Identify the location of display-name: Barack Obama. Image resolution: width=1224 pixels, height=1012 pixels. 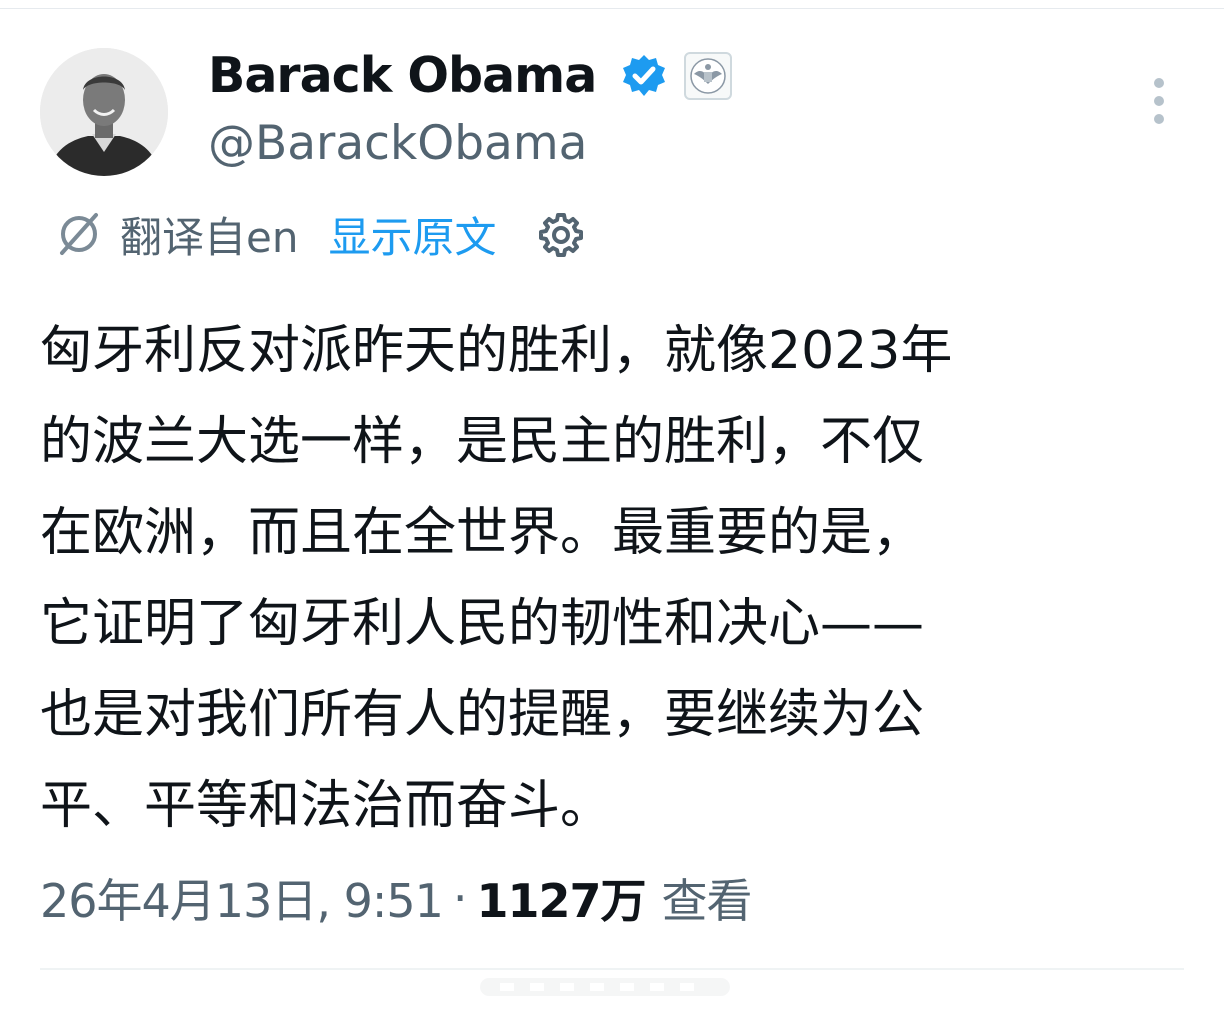
(402, 76).